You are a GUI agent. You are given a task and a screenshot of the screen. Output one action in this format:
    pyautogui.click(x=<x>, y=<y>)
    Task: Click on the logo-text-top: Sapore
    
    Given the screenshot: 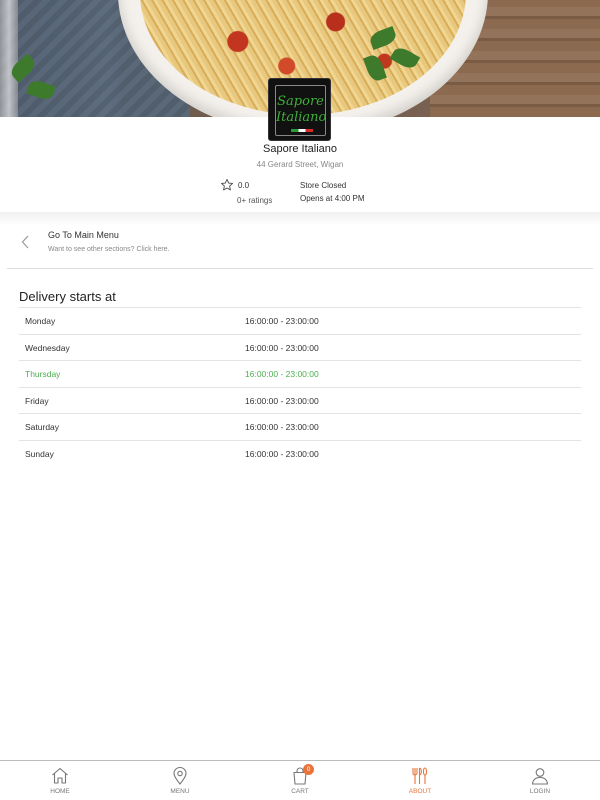 What is the action you would take?
    pyautogui.click(x=300, y=101)
    